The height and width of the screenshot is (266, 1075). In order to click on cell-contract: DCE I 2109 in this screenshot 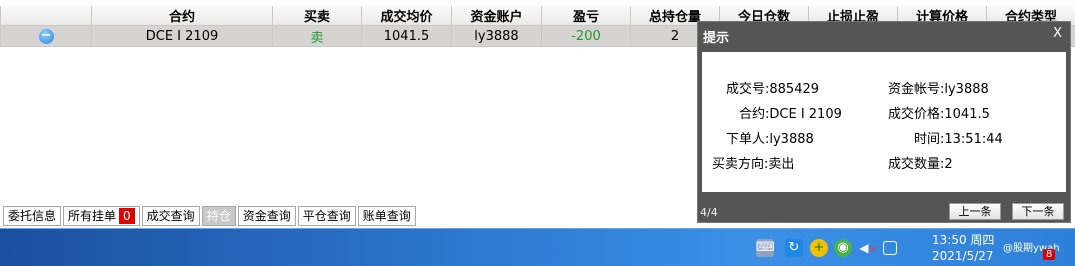, I will do `click(182, 36)`.